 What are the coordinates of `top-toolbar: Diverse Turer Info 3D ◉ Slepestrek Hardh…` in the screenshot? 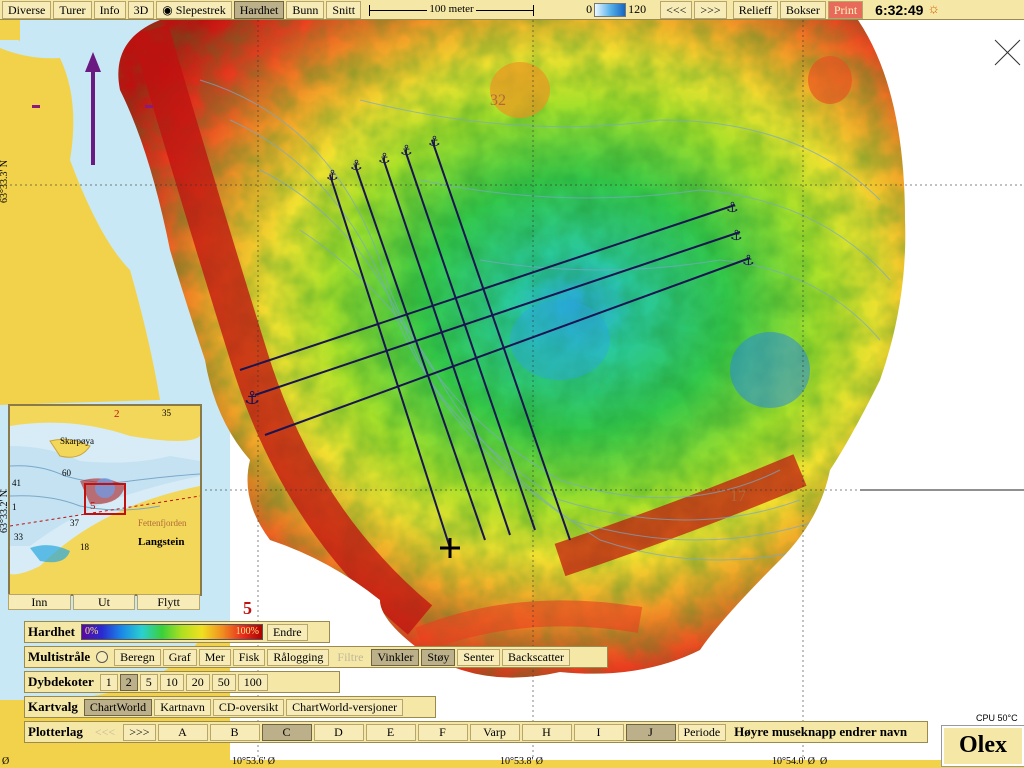 It's located at (512, 10).